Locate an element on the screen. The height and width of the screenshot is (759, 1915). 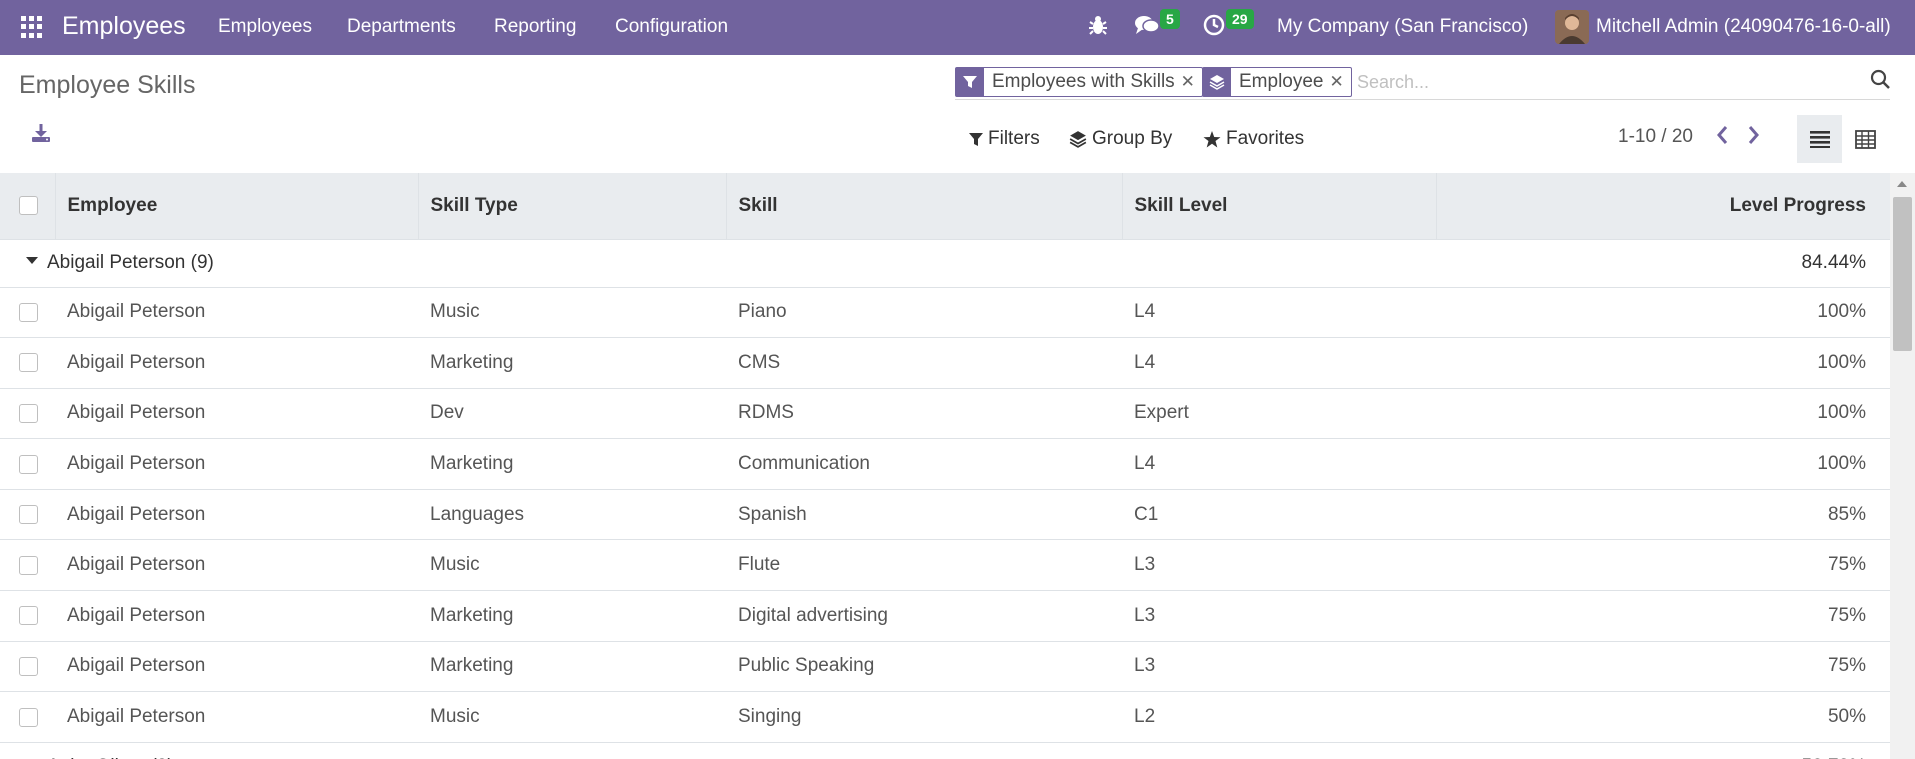
table-row: Abigail Peterson Marketing CMS L4 100% is located at coordinates (945, 363).